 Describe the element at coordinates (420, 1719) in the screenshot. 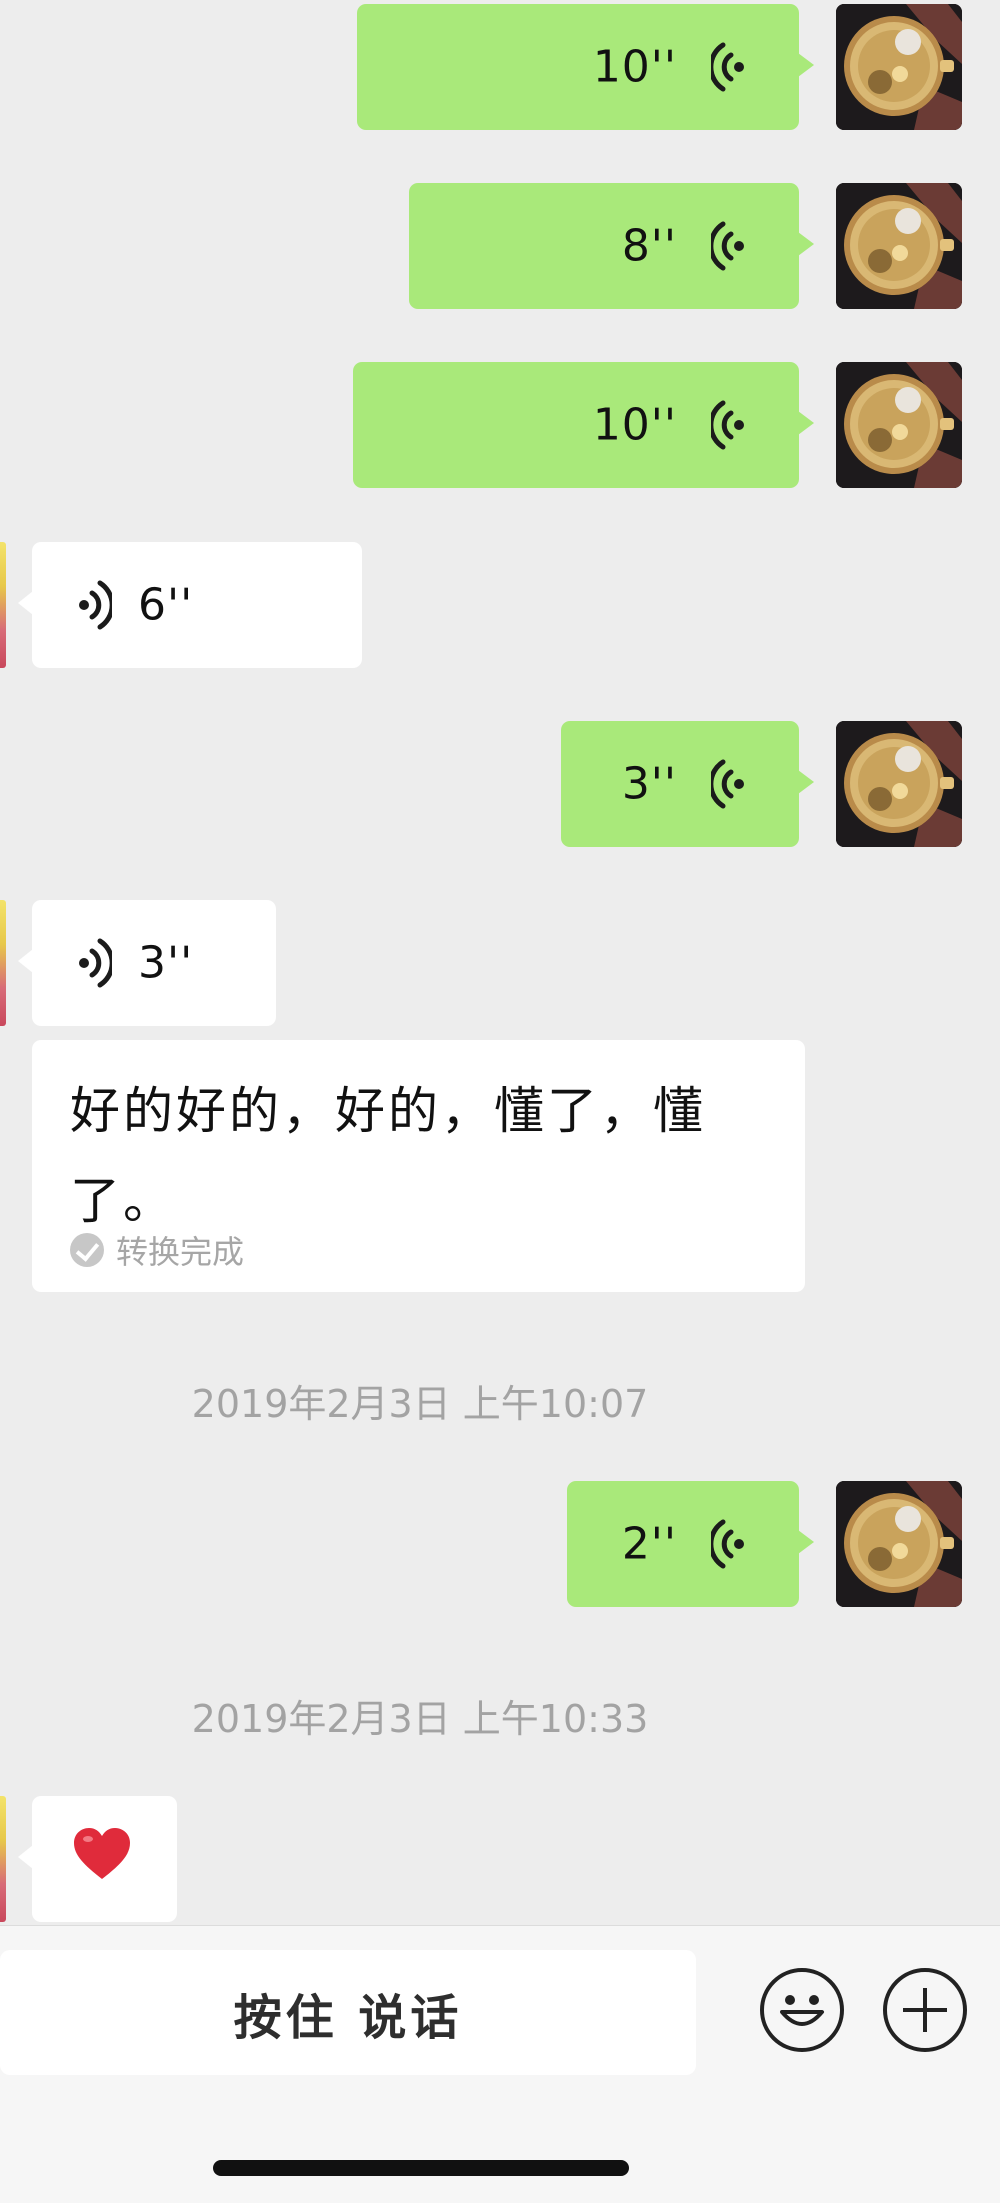

I see `message-timestamp: 2019年2月3日 上午10:33` at that location.